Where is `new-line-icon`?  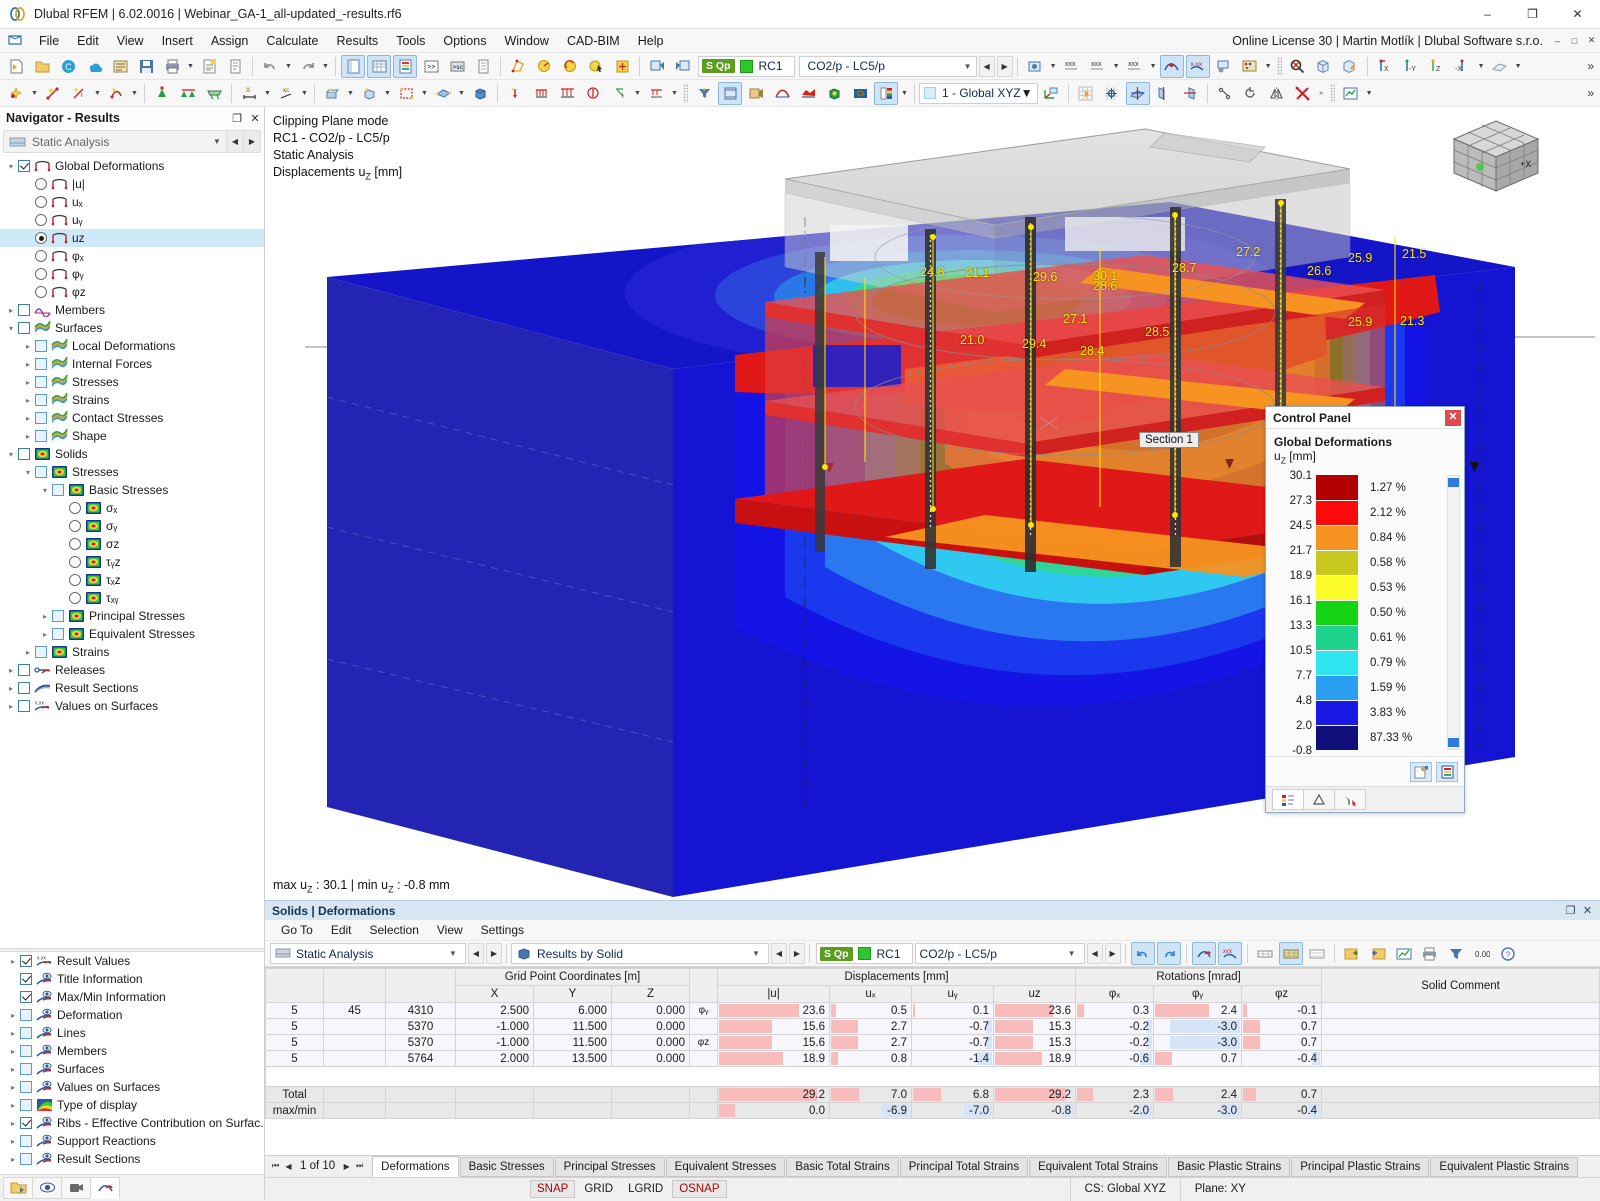 new-line-icon is located at coordinates (53, 93).